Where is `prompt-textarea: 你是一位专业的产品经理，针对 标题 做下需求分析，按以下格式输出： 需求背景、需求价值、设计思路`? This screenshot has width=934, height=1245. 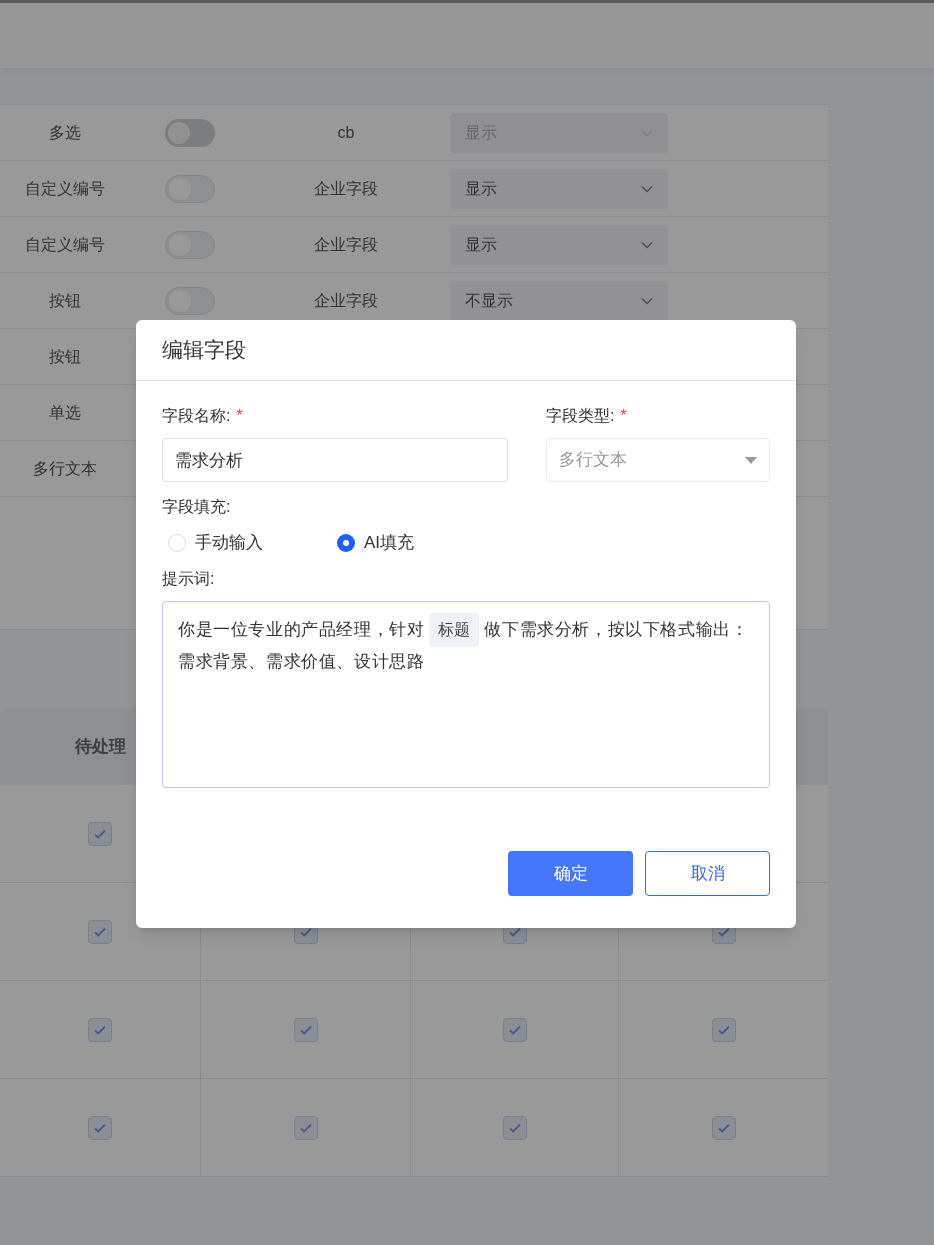 prompt-textarea: 你是一位专业的产品经理，针对 标题 做下需求分析，按以下格式输出： 需求背景、需求价值、设计思路 is located at coordinates (466, 694).